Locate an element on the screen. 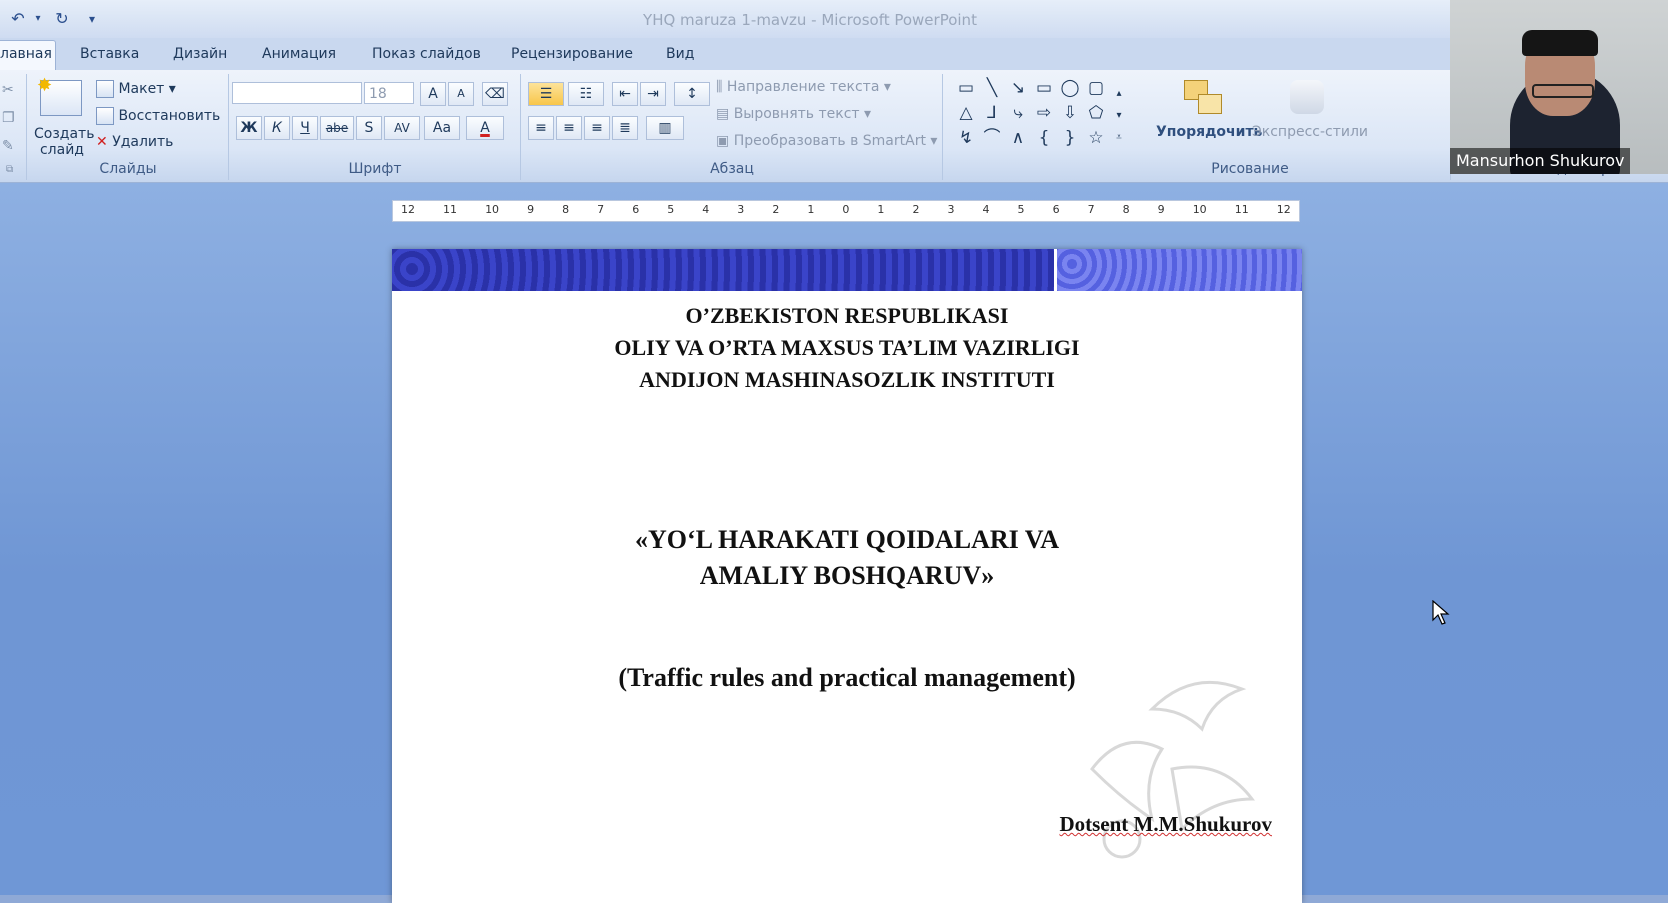 This screenshot has height=903, width=1668. font-color-button: A is located at coordinates (485, 128).